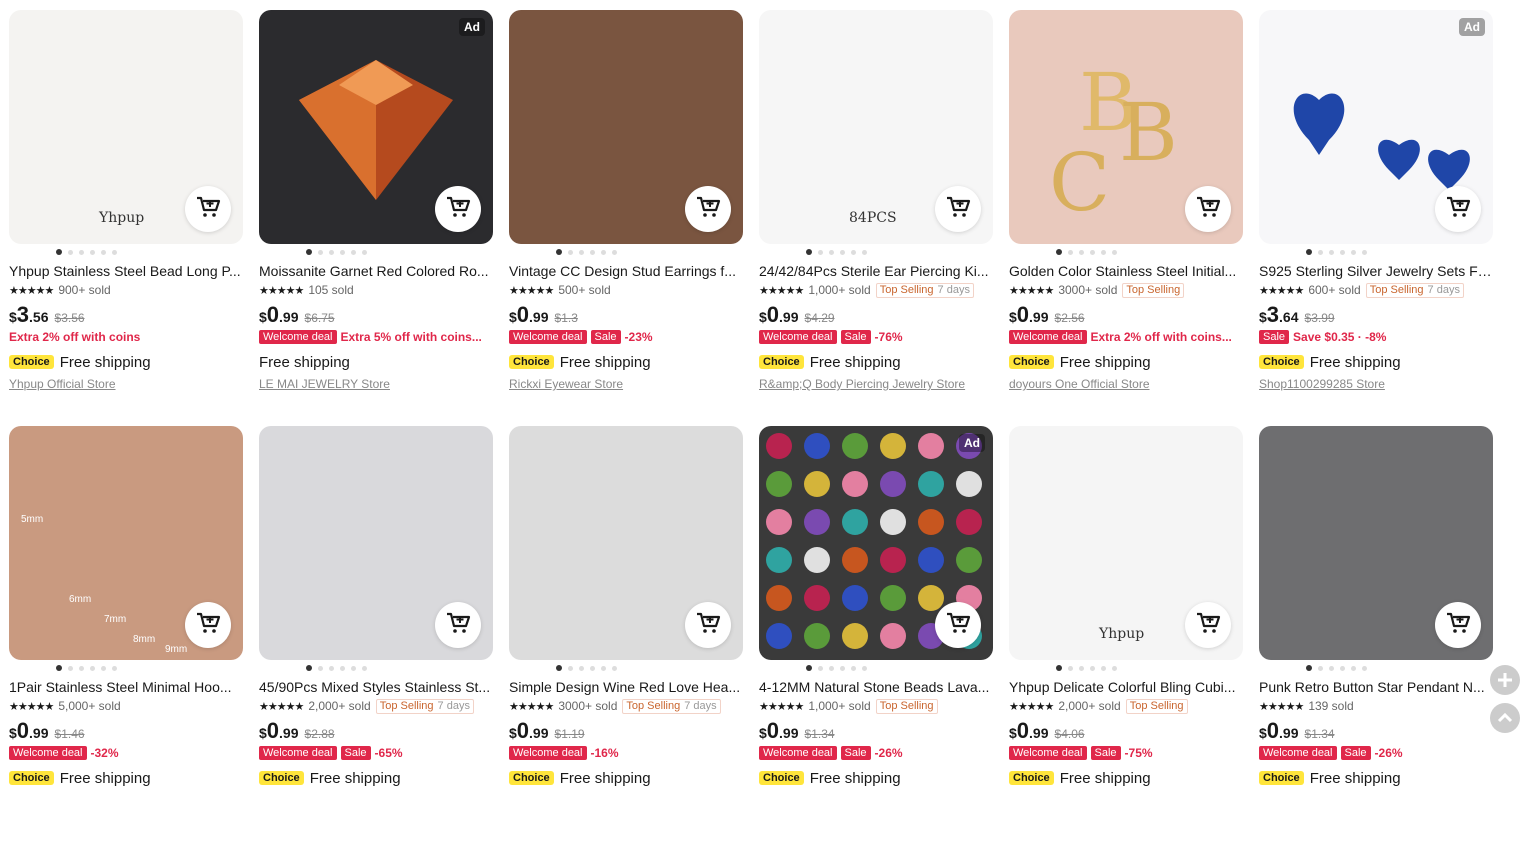 The image size is (1520, 842). I want to click on store-link: Yhpup Official Store, so click(126, 384).